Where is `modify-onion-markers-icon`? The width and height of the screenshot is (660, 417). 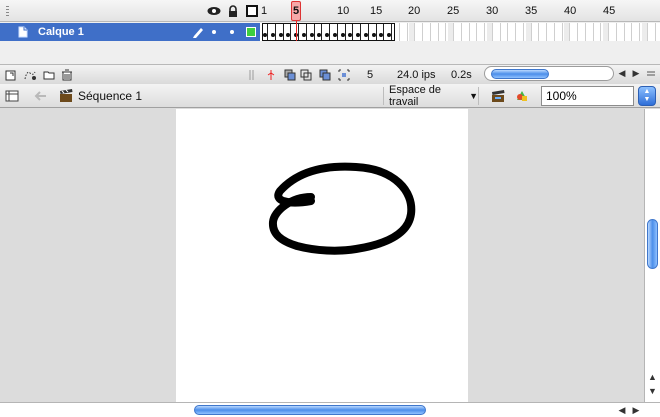
modify-onion-markers-icon is located at coordinates (344, 75).